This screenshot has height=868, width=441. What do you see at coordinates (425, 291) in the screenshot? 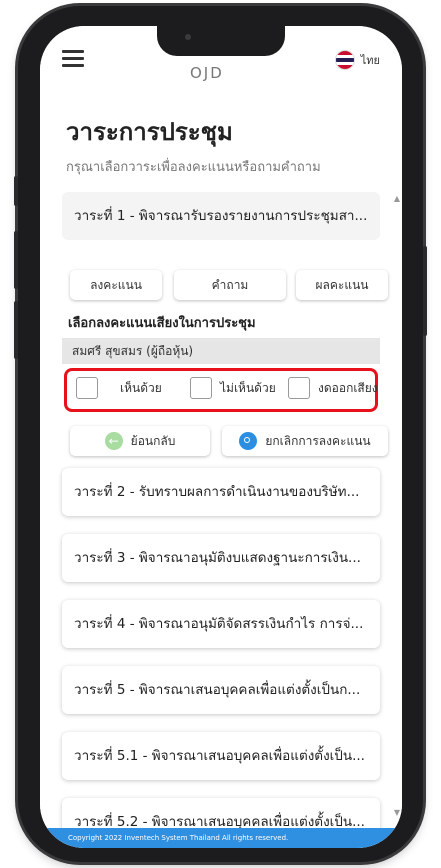
I see `power-button` at bounding box center [425, 291].